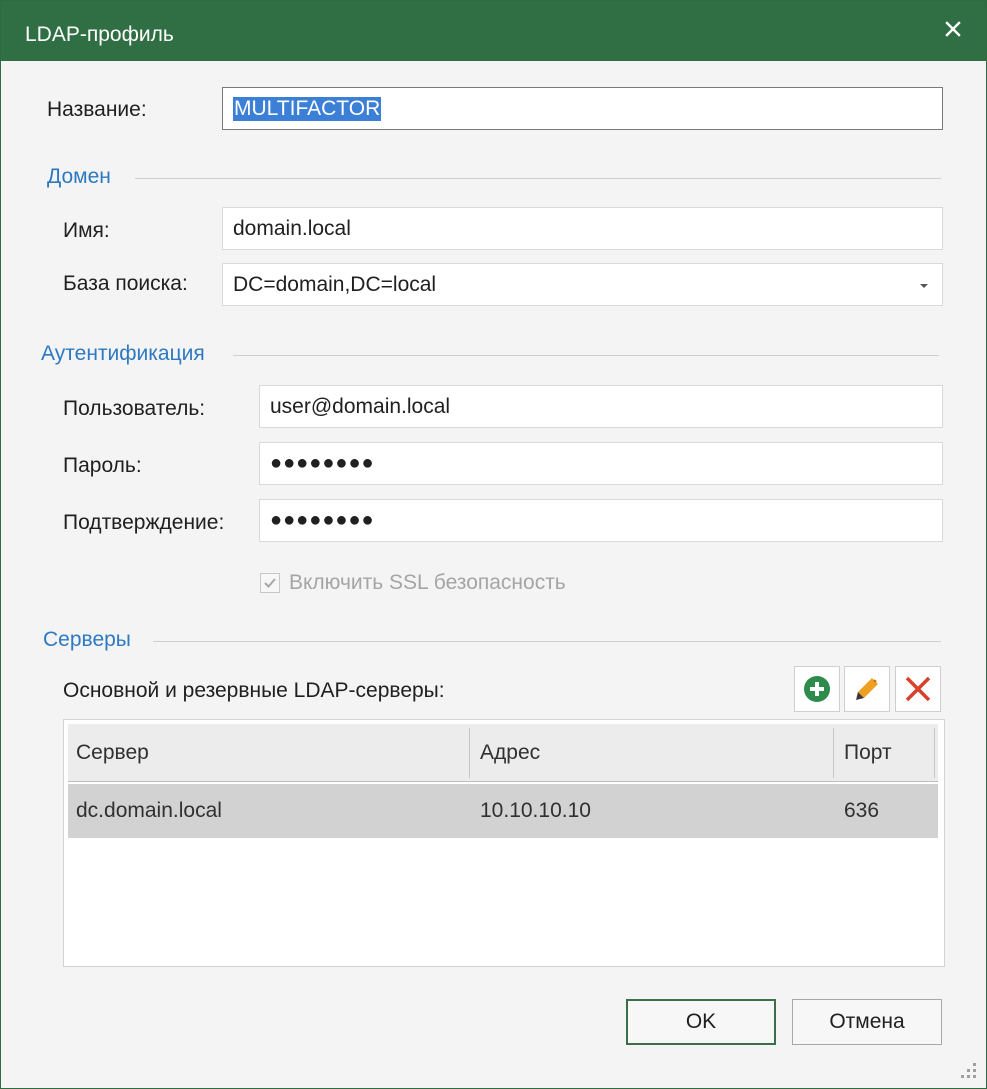  Describe the element at coordinates (924, 286) in the screenshot. I see `chevron-down-icon` at that location.